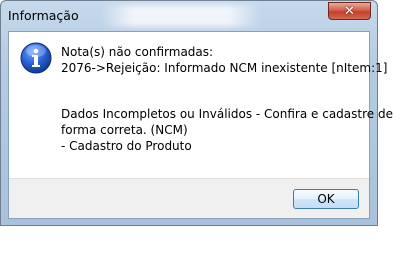 This screenshot has width=413, height=270. I want to click on message-line: forma correta. (NCM), so click(124, 130).